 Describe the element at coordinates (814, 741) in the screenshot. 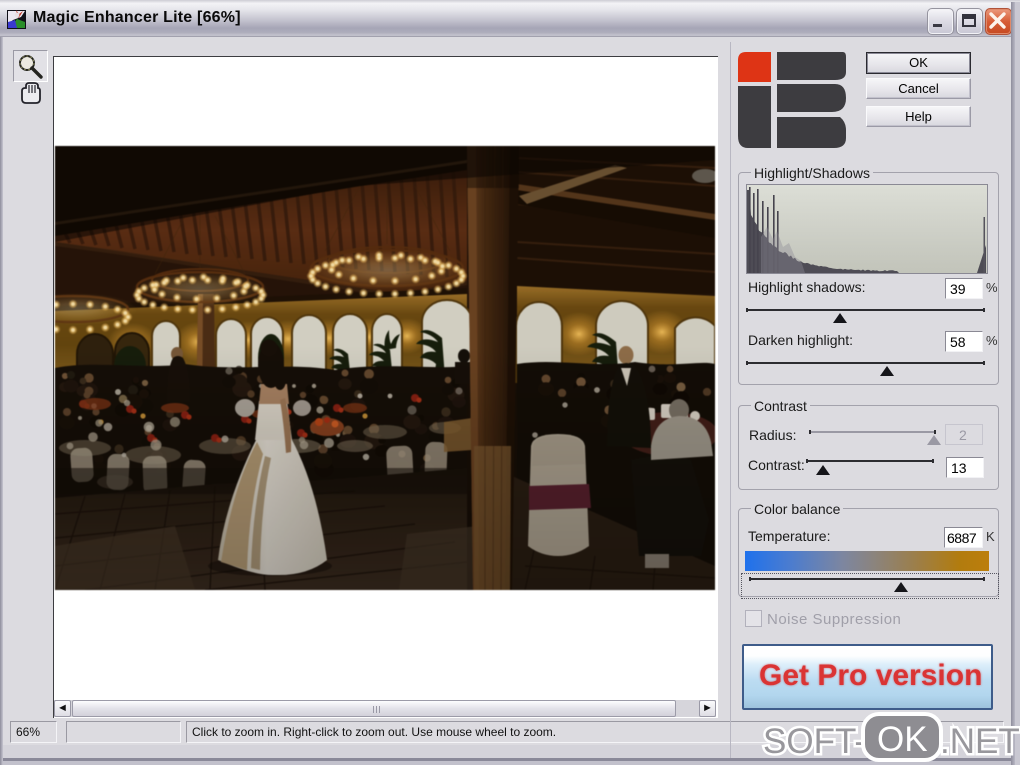

I see `svg-text: SOFT-` at that location.